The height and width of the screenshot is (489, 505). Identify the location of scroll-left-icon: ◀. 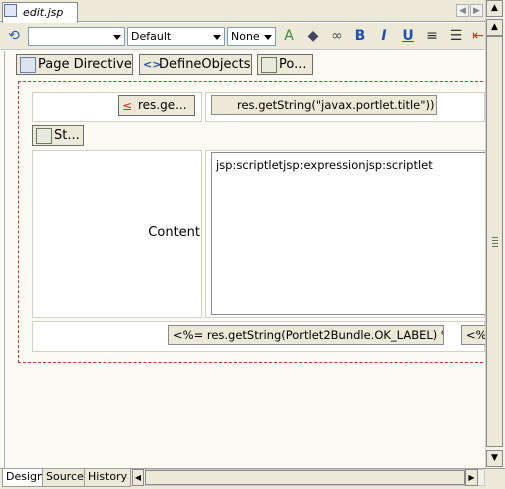
(138, 477).